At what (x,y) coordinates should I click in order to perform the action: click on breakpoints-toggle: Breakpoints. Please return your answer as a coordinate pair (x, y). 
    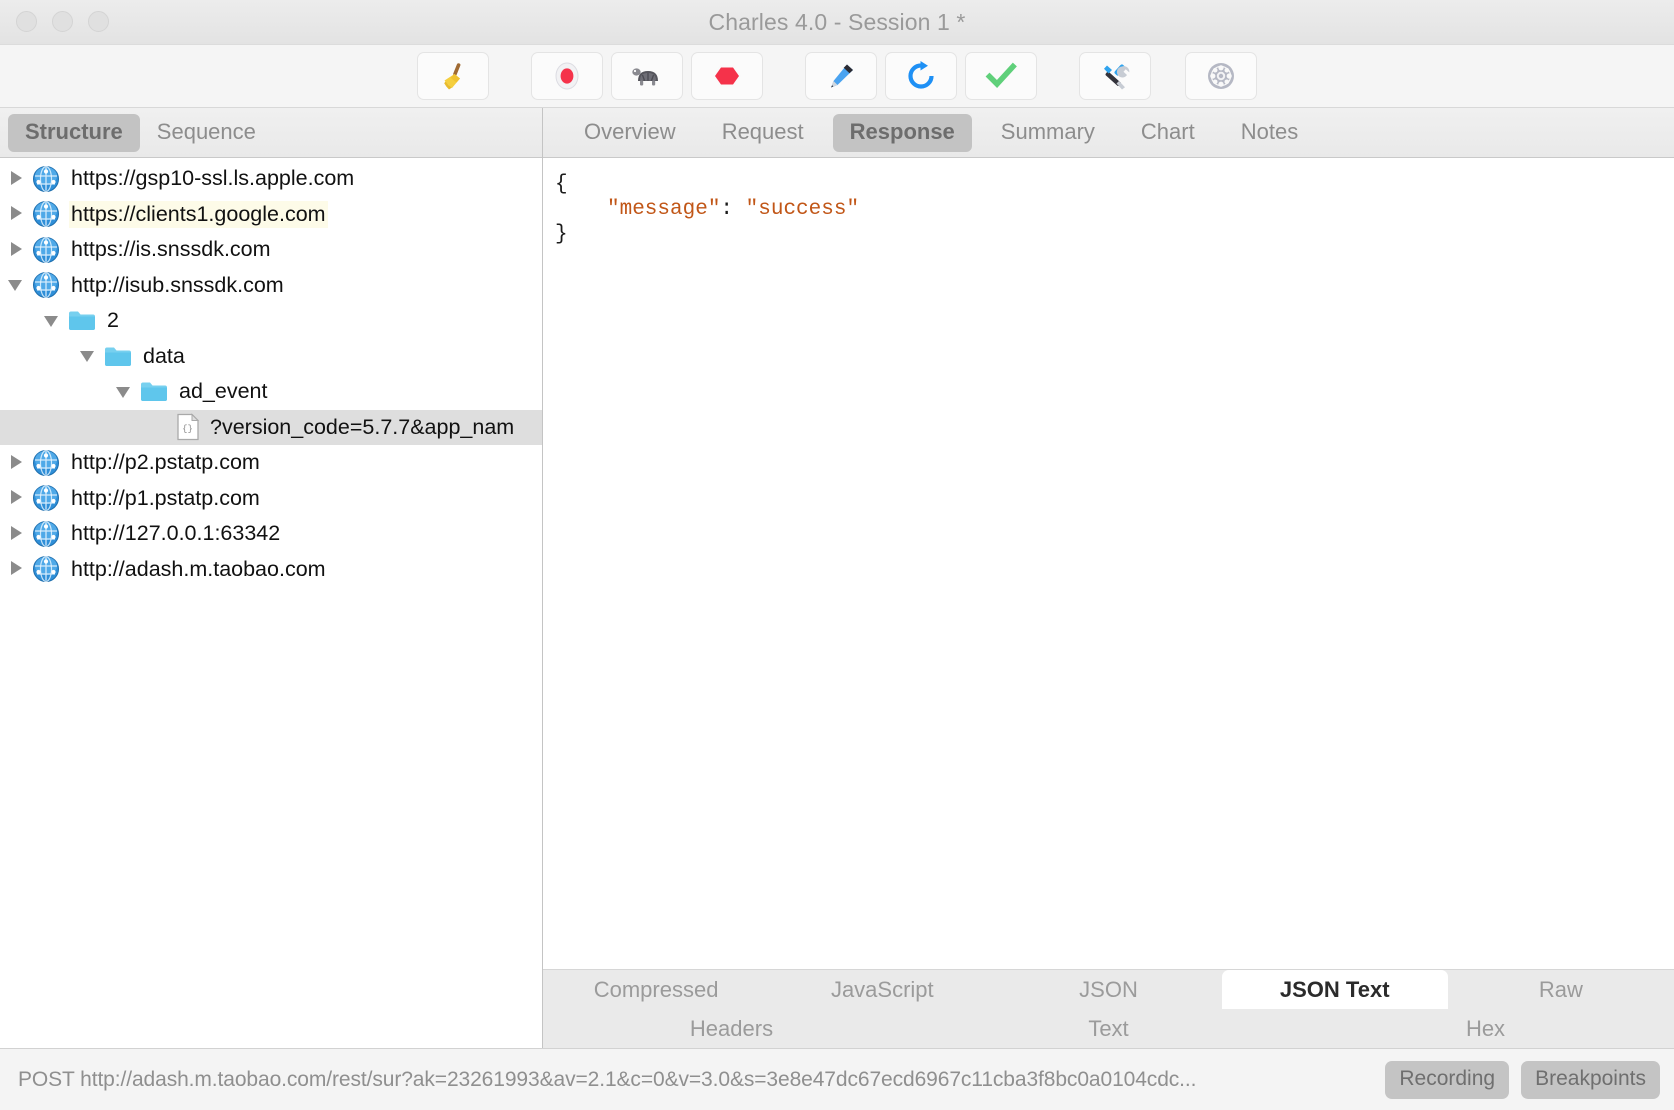
    Looking at the image, I should click on (1590, 1079).